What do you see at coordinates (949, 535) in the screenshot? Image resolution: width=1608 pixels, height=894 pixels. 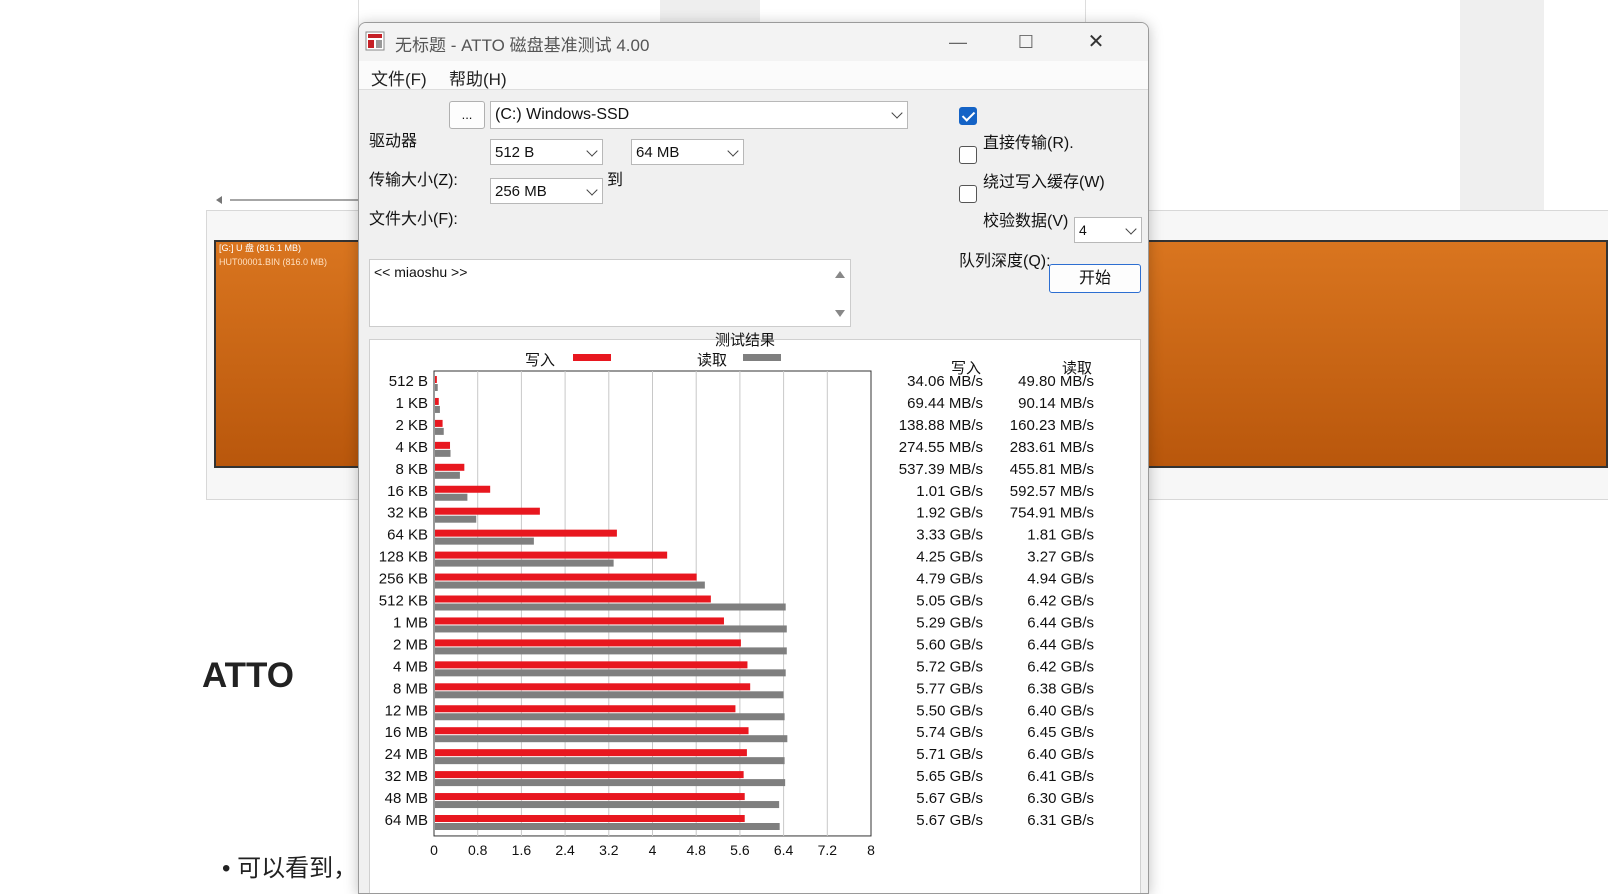 I see `write-value: 3.33 GB/s` at bounding box center [949, 535].